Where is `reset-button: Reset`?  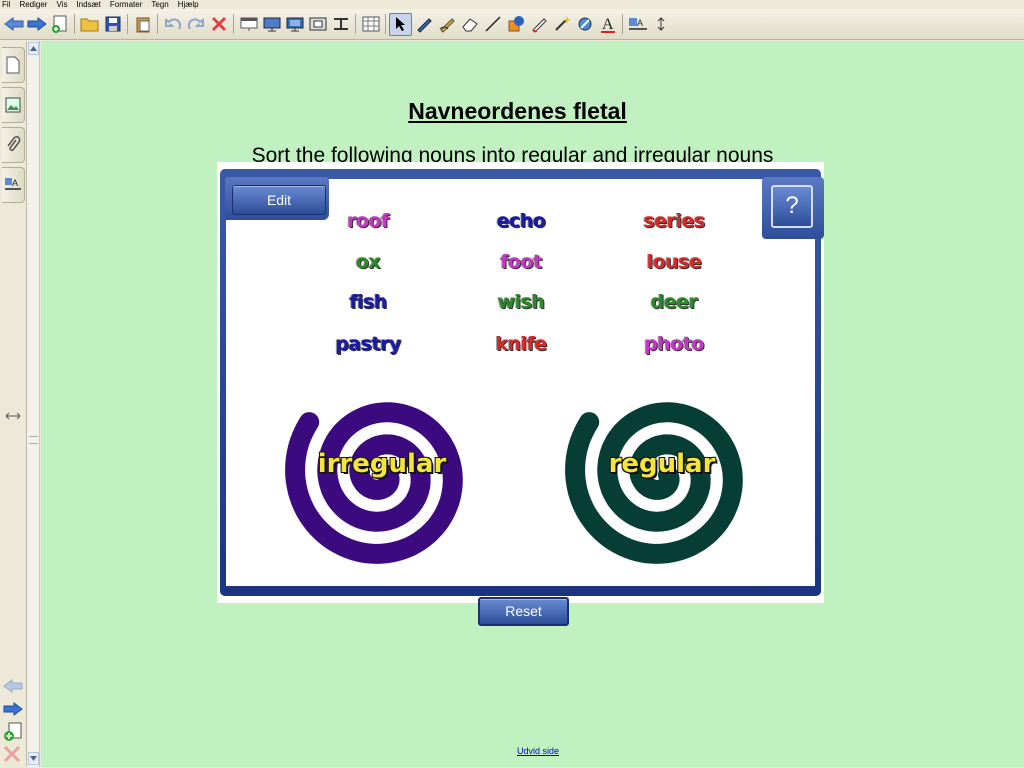
reset-button: Reset is located at coordinates (523, 611).